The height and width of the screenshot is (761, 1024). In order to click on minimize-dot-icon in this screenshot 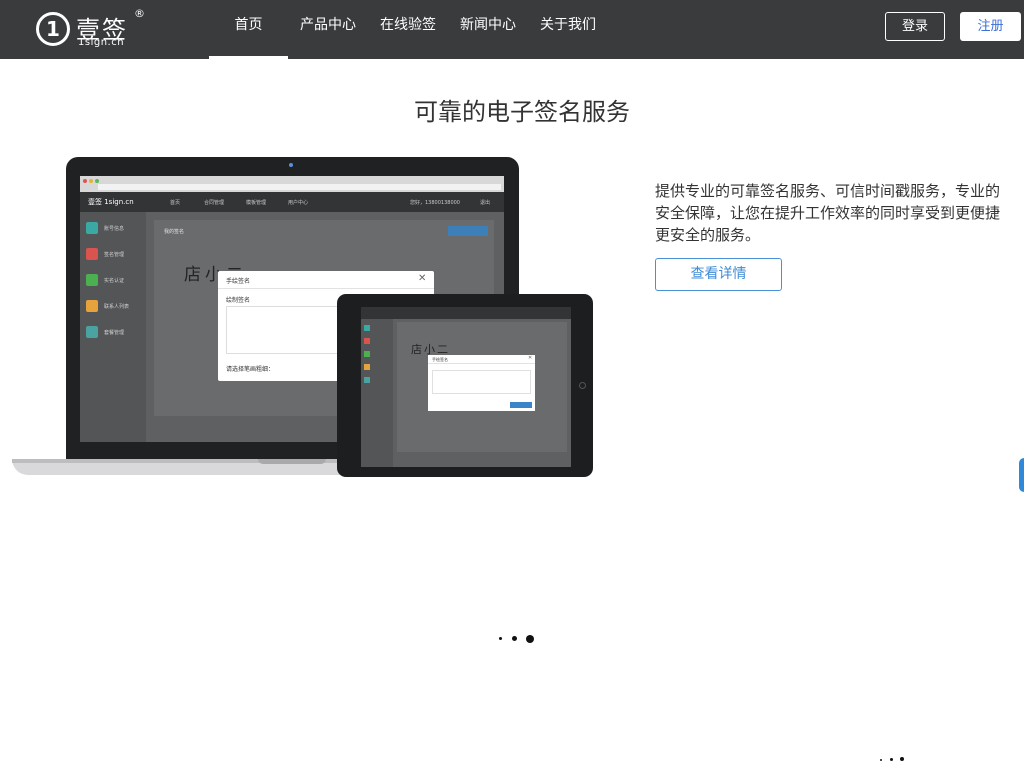, I will do `click(91, 181)`.